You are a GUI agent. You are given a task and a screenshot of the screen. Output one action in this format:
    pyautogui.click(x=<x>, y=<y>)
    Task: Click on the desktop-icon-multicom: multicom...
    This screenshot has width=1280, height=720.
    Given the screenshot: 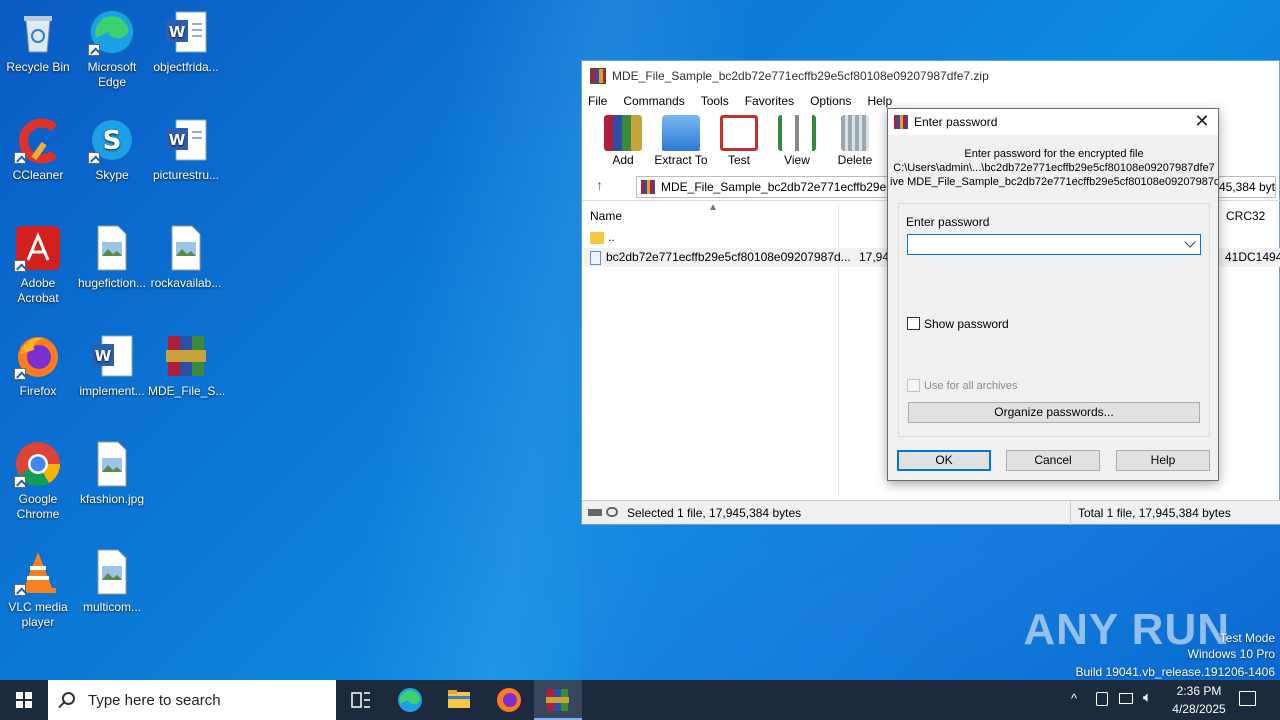 What is the action you would take?
    pyautogui.click(x=112, y=581)
    